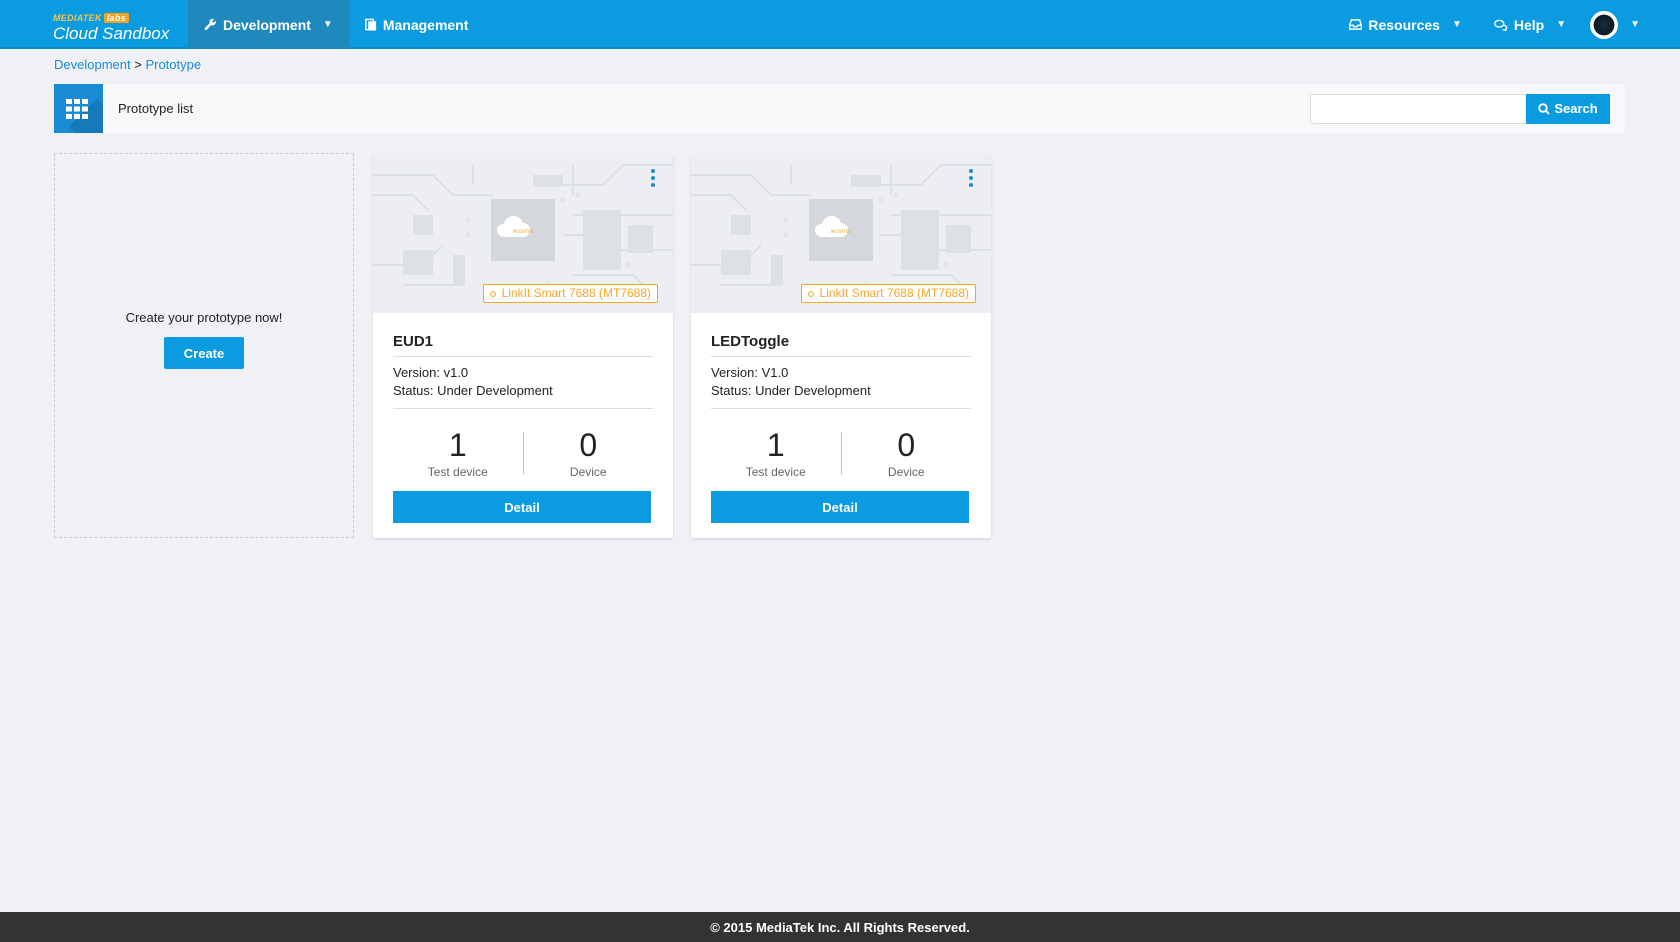  Describe the element at coordinates (839, 108) in the screenshot. I see `prototype-list-header: Prototype list Search` at that location.